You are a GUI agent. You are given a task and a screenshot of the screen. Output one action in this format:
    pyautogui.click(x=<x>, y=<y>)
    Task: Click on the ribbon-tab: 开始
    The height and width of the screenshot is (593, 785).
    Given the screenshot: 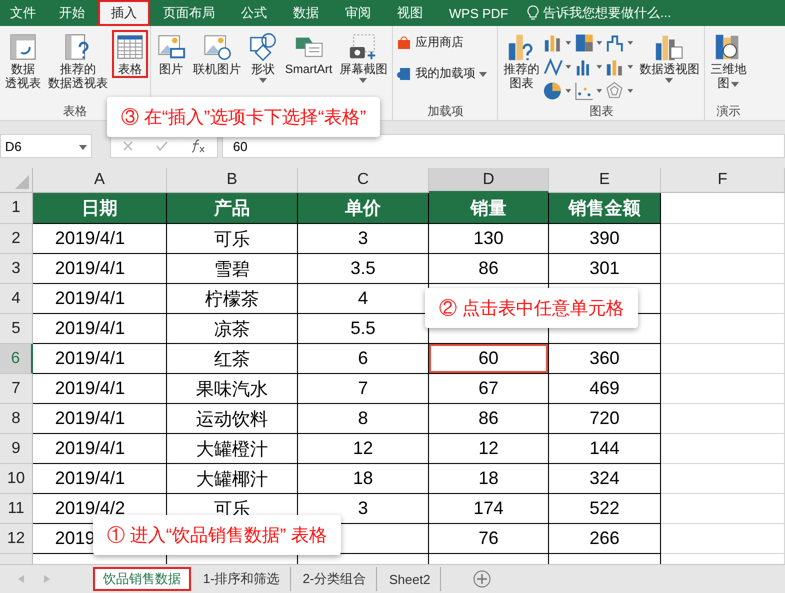 What is the action you would take?
    pyautogui.click(x=72, y=13)
    